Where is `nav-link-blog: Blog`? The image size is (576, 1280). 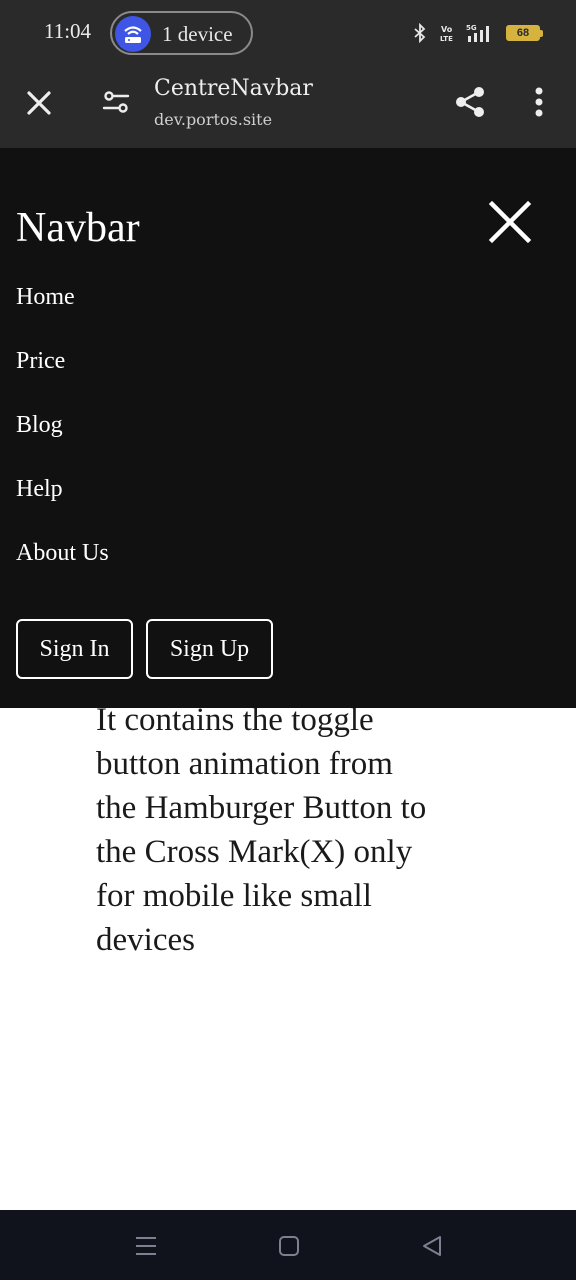 nav-link-blog: Blog is located at coordinates (39, 425).